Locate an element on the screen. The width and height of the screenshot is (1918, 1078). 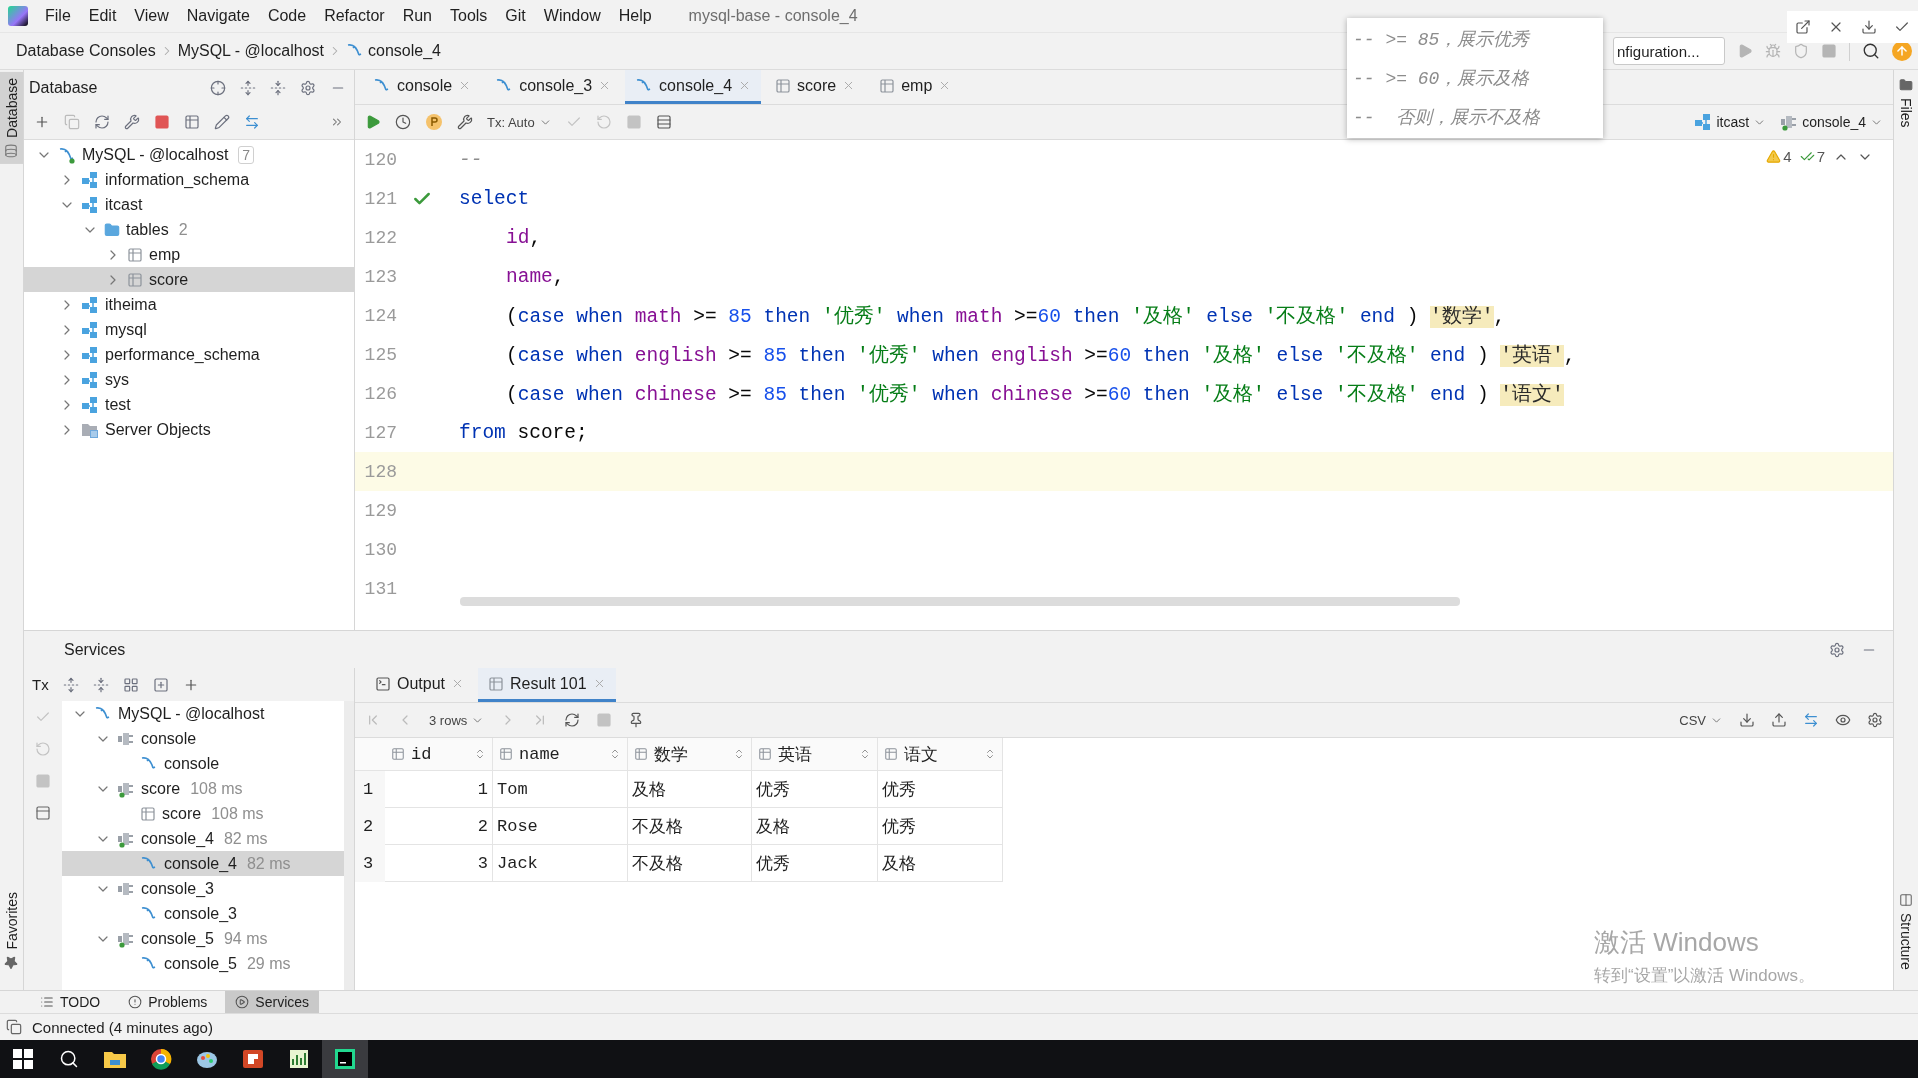
result-tab: Output is located at coordinates (420, 685).